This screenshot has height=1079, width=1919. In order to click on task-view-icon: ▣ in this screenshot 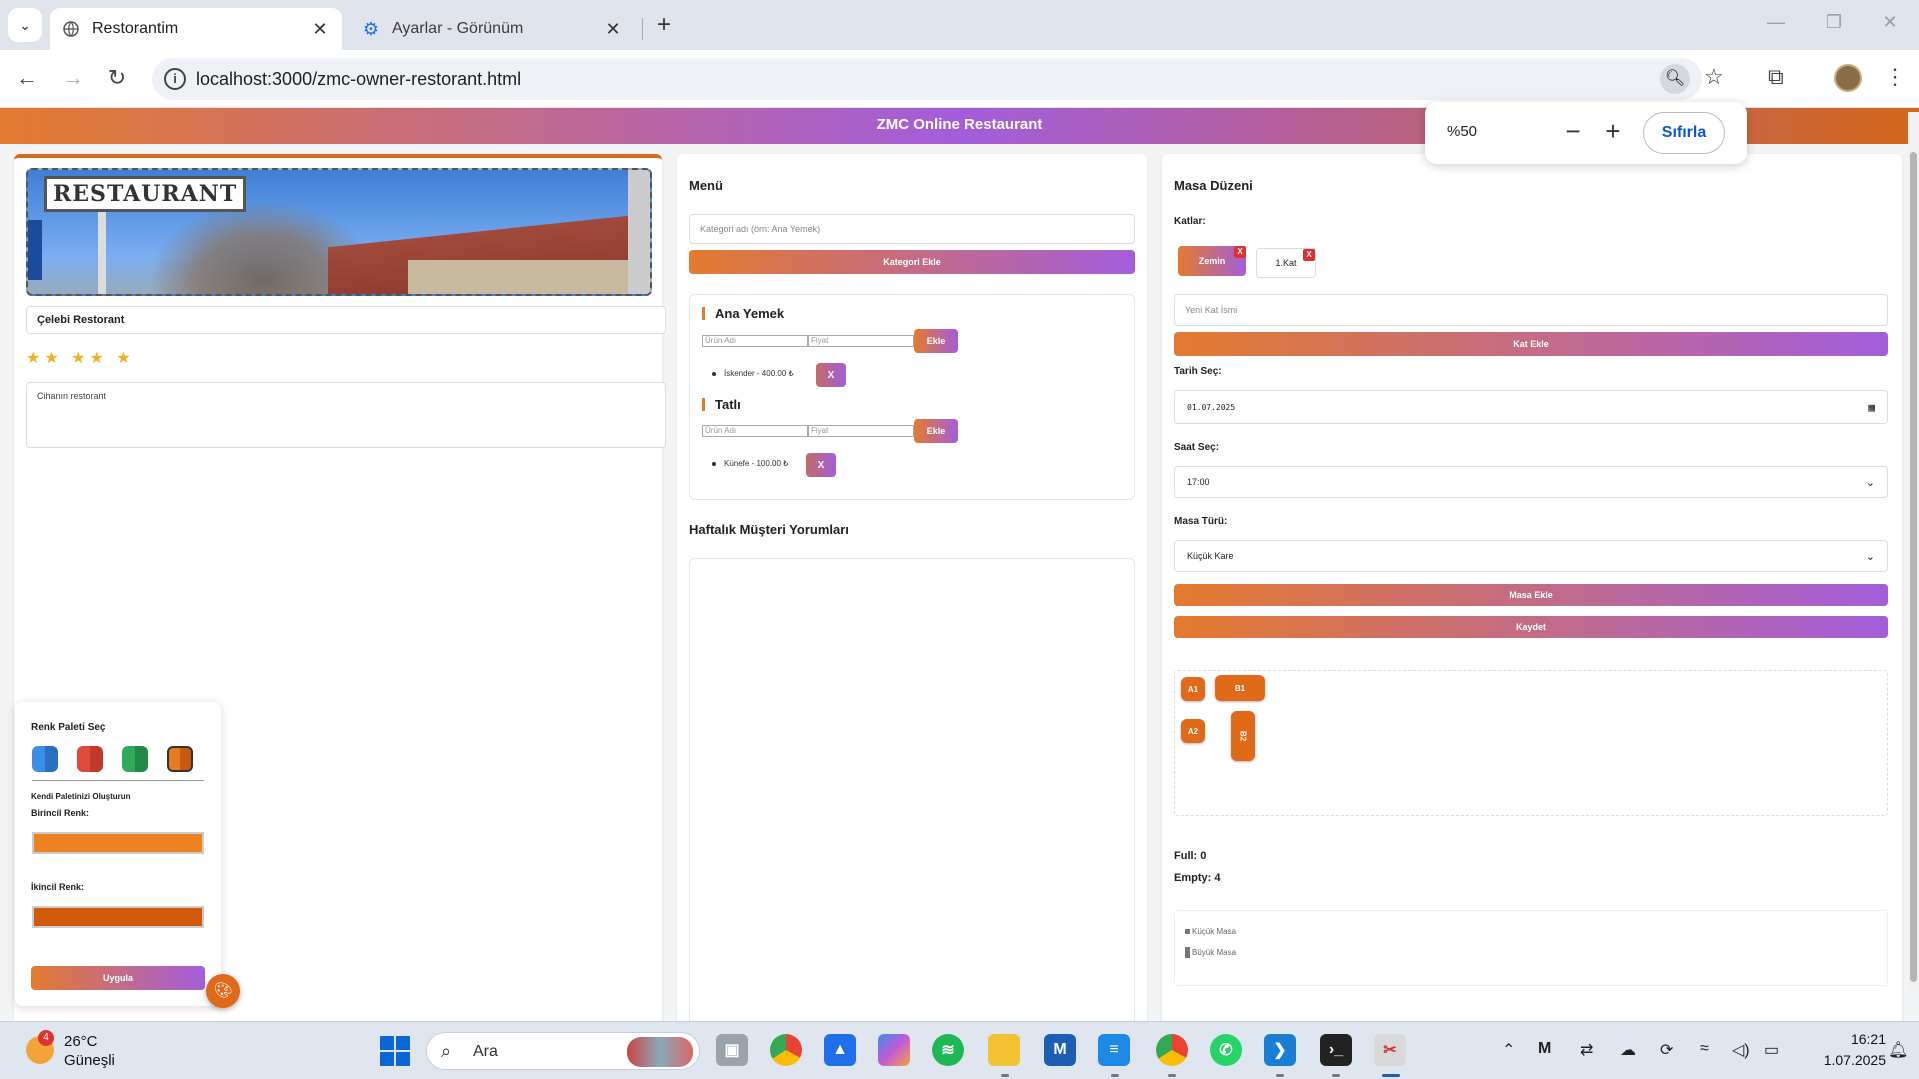, I will do `click(732, 1050)`.